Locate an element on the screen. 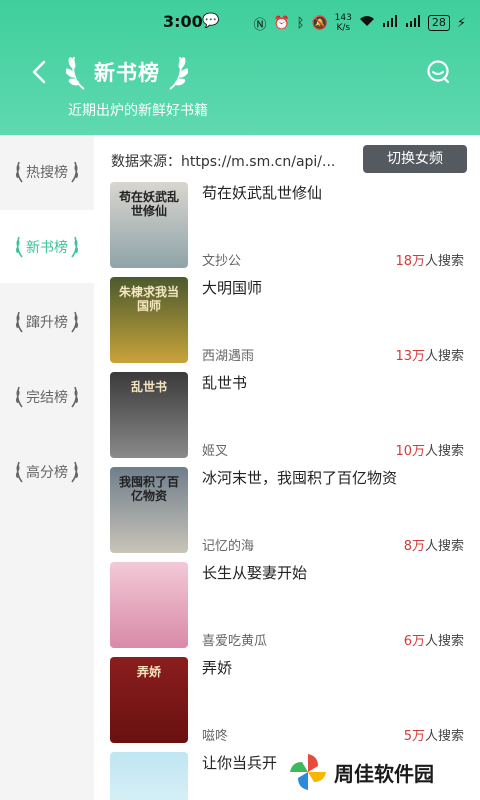 Image resolution: width=480 pixels, height=800 pixels. back-button is located at coordinates (40, 72).